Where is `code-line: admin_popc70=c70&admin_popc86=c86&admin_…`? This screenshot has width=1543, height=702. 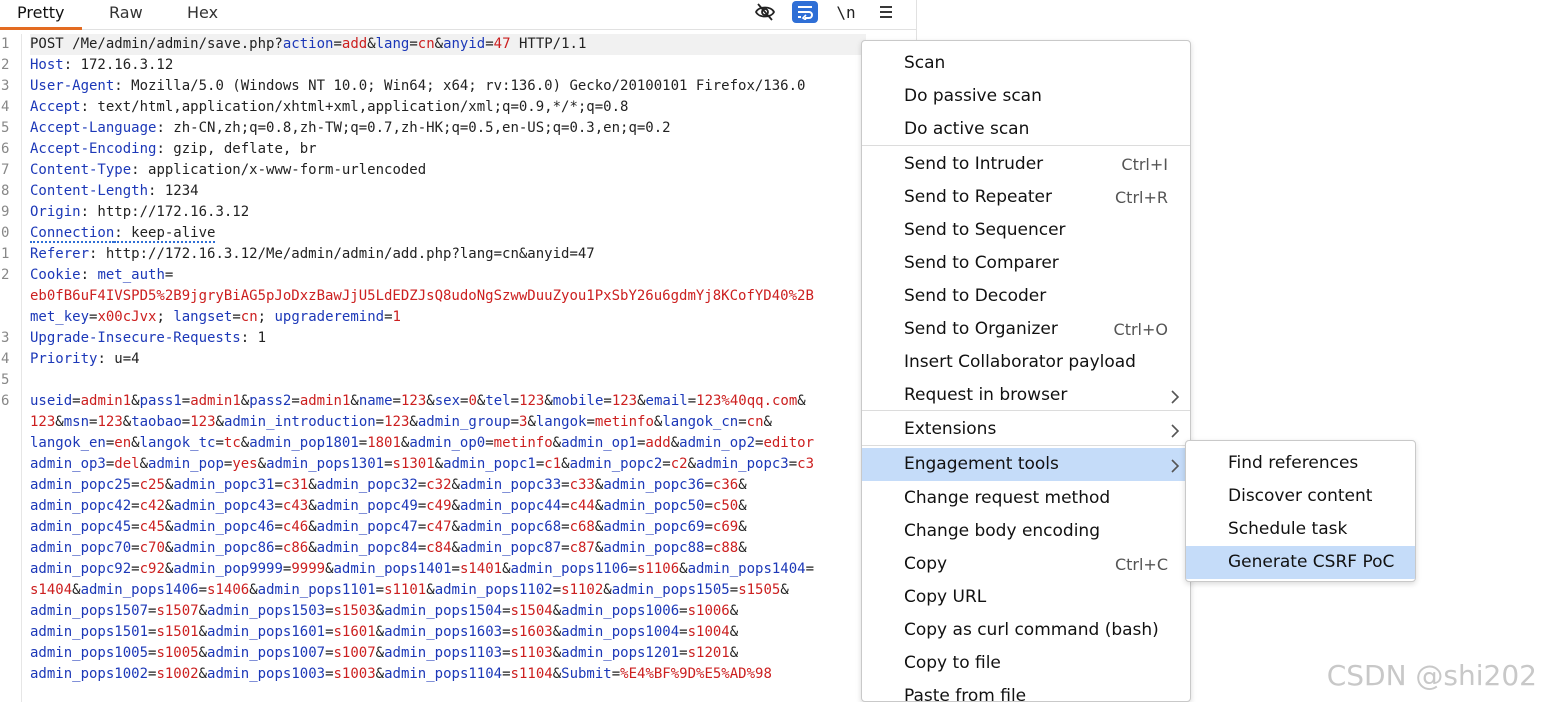
code-line: admin_popc70=c70&admin_popc86=c86&admin_… is located at coordinates (448, 548).